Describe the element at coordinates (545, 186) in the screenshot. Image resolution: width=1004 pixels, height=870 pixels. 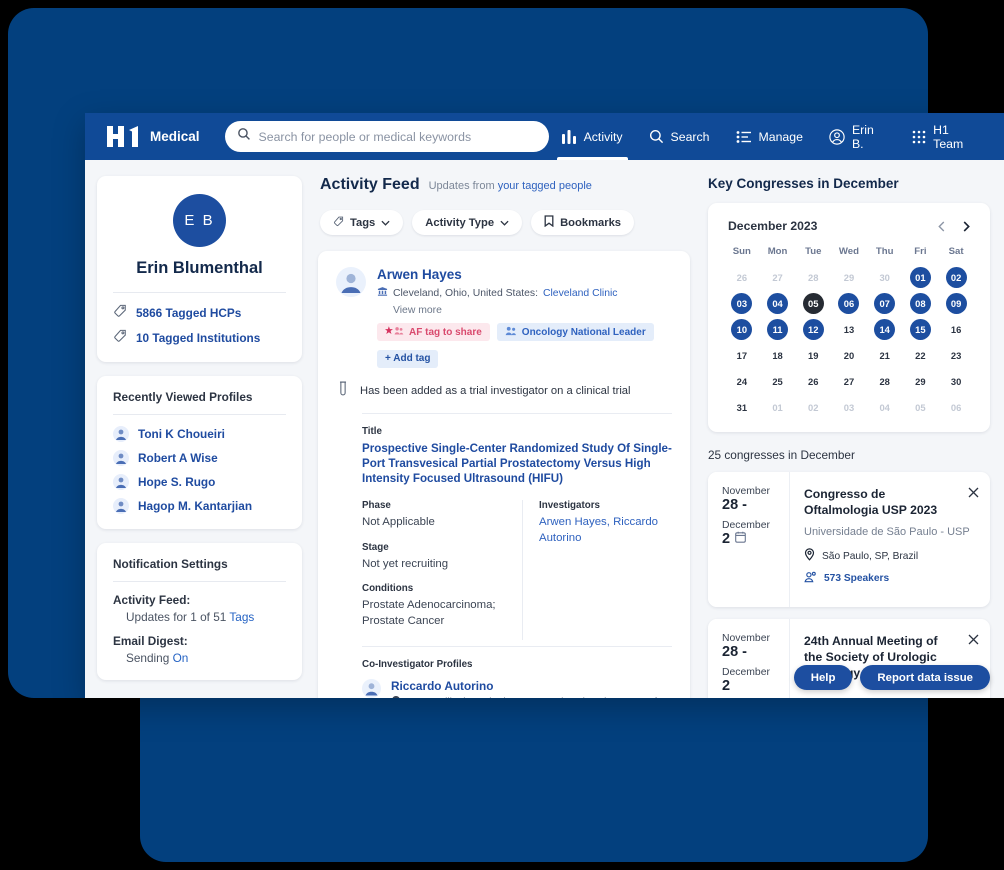
I see `tagged-people-link: your tagged people` at that location.